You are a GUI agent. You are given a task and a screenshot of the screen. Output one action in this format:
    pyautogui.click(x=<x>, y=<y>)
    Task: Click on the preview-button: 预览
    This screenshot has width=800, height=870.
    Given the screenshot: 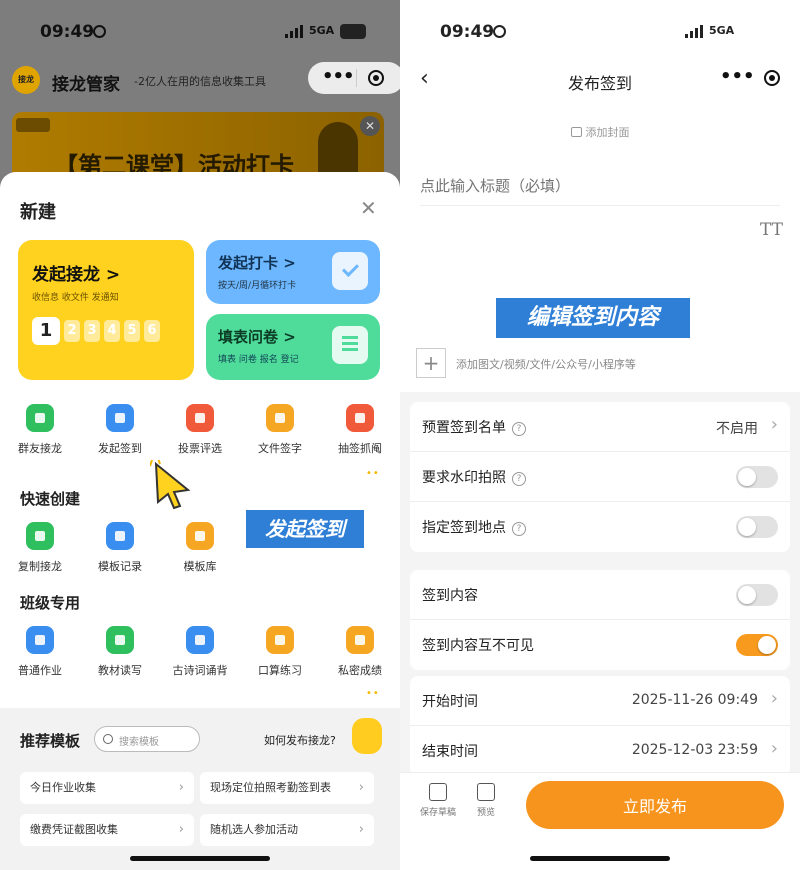 What is the action you would take?
    pyautogui.click(x=486, y=800)
    